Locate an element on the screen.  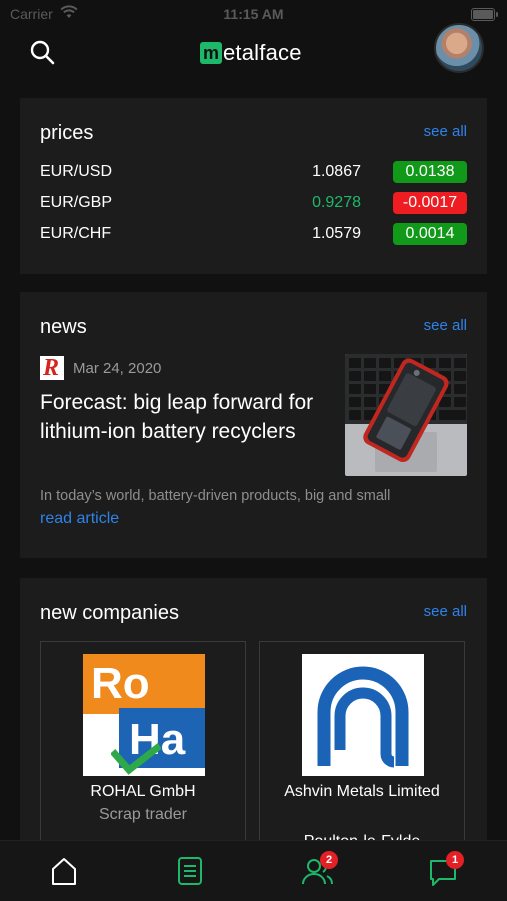
companies-title: new companies is located at coordinates (109, 613).